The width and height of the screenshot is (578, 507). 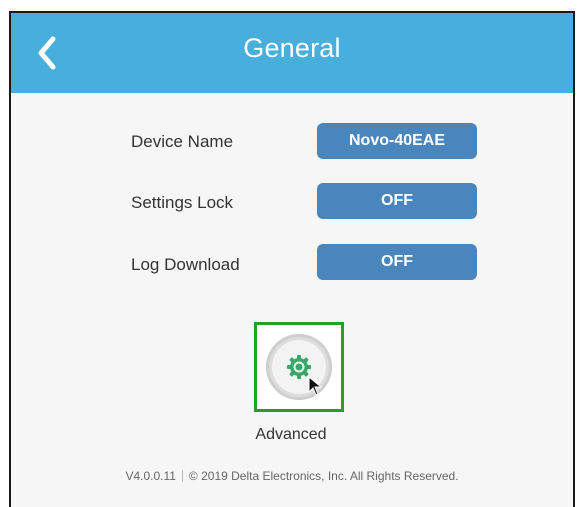 I want to click on mouse-cursor-icon, so click(x=315, y=386).